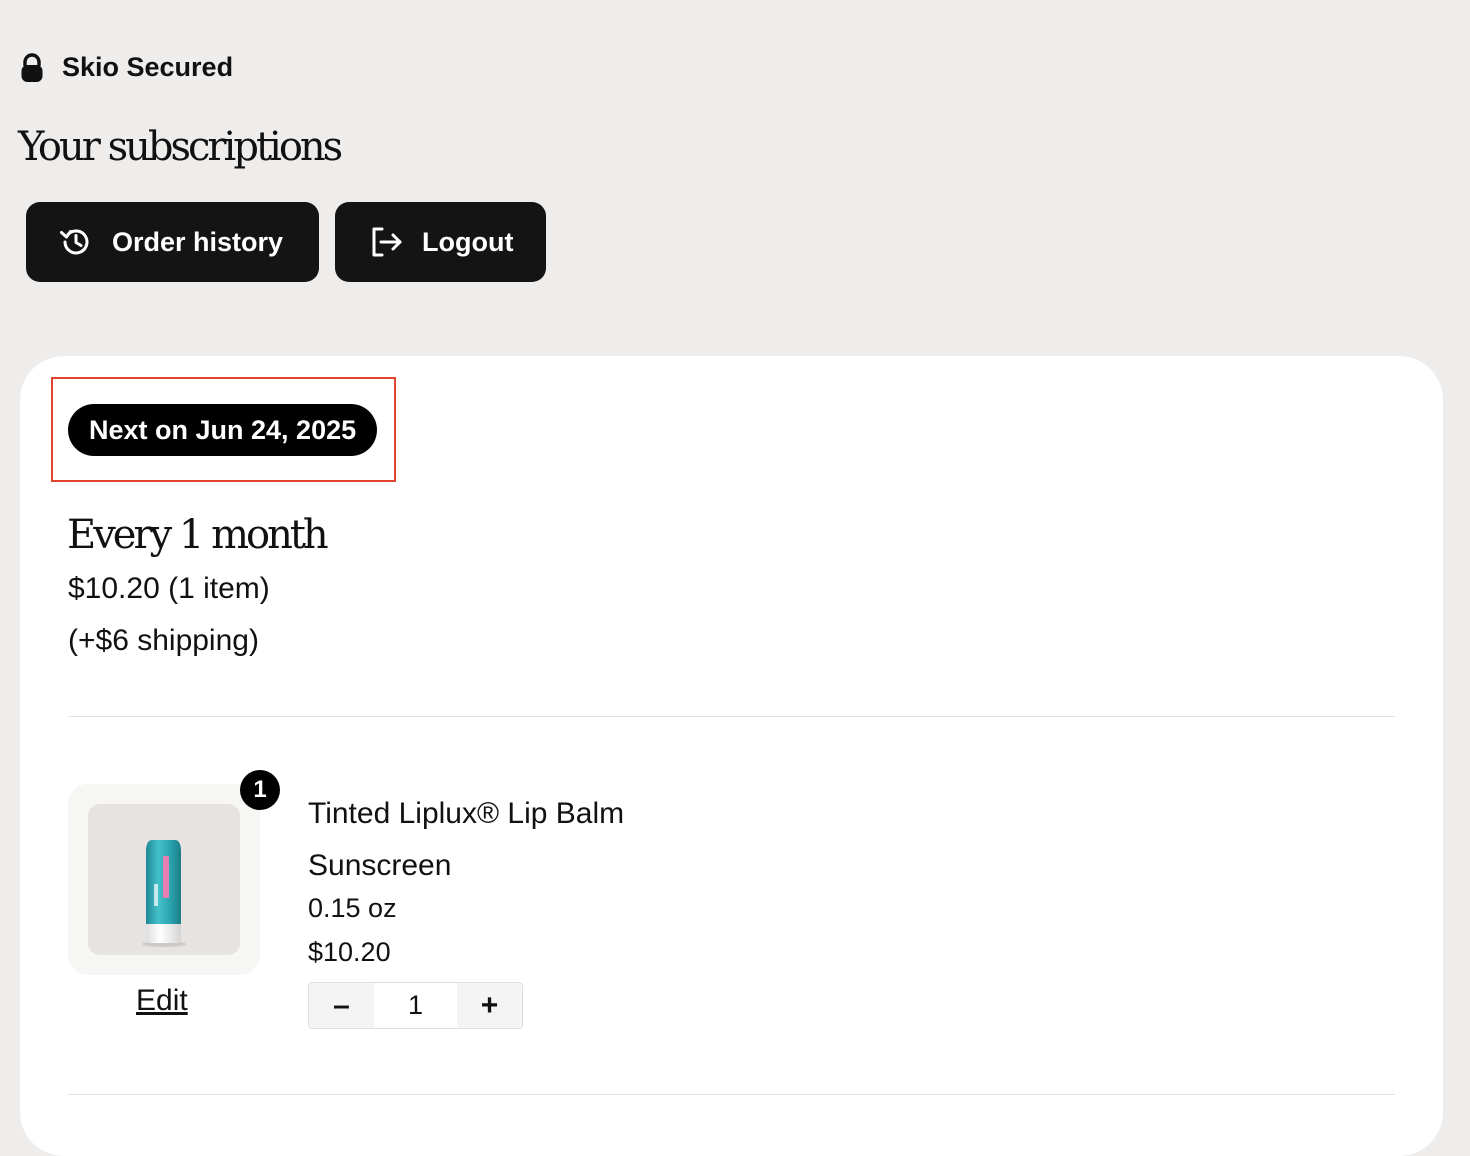 The height and width of the screenshot is (1156, 1470). What do you see at coordinates (352, 908) in the screenshot?
I see `product-size: 0.15 oz` at bounding box center [352, 908].